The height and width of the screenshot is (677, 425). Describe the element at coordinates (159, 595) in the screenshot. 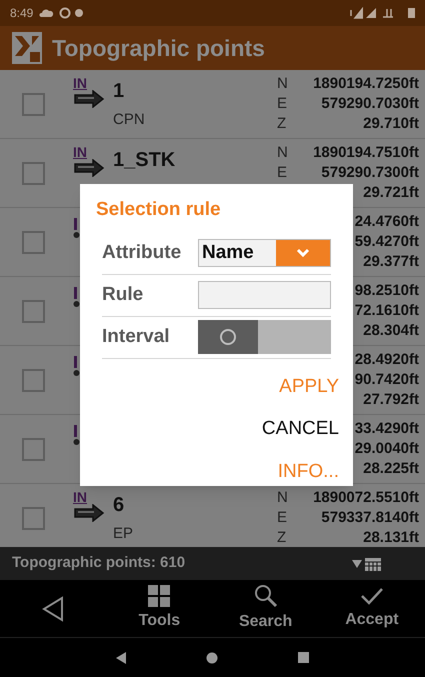

I see `grid-icon` at that location.